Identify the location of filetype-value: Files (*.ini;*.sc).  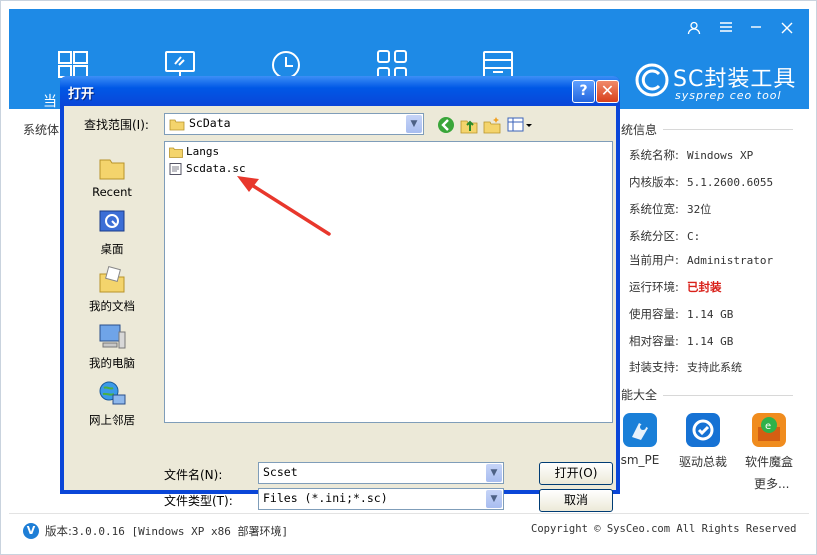
(325, 498).